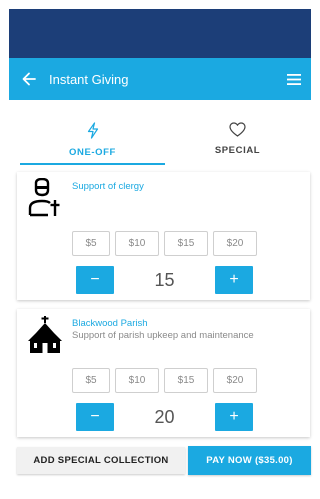 The image size is (320, 499). Describe the element at coordinates (44, 197) in the screenshot. I see `clergy-icon` at that location.